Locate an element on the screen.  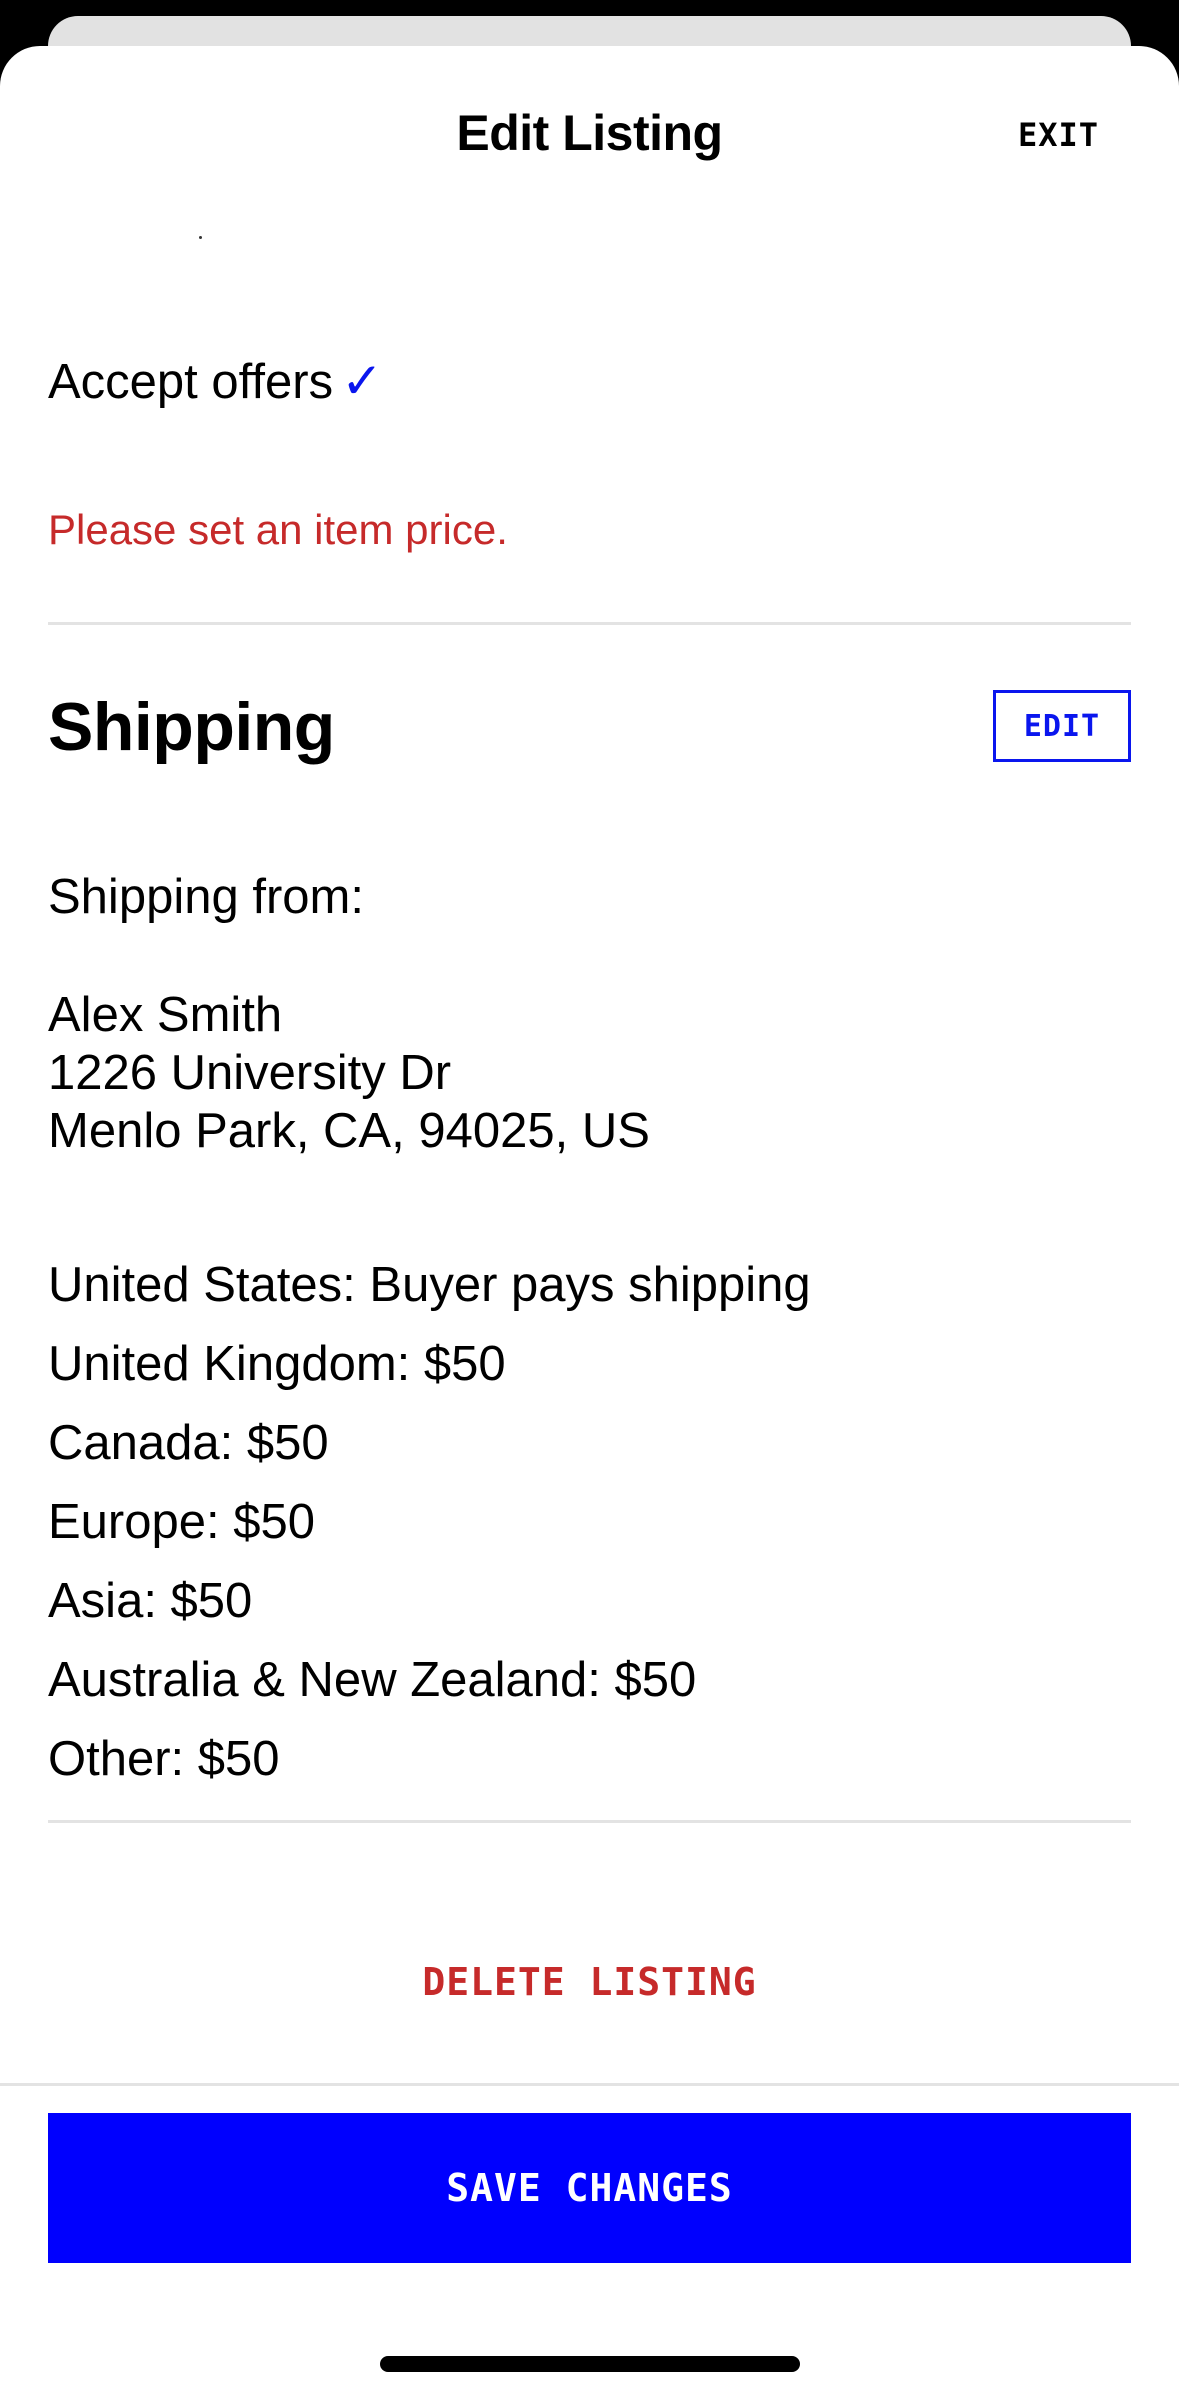
delete-listing-button: DELETE LISTING is located at coordinates (589, 1982).